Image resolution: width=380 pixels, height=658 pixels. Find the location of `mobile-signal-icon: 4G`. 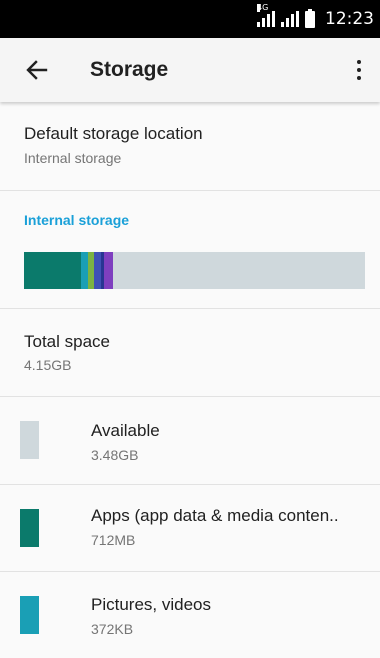

mobile-signal-icon: 4G is located at coordinates (266, 15).